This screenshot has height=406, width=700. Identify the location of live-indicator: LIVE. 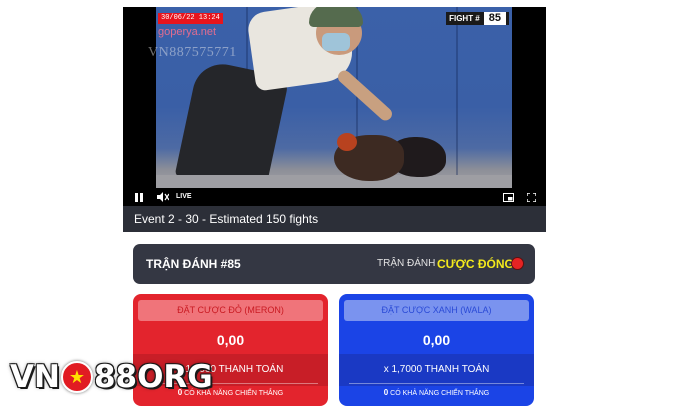
(184, 196).